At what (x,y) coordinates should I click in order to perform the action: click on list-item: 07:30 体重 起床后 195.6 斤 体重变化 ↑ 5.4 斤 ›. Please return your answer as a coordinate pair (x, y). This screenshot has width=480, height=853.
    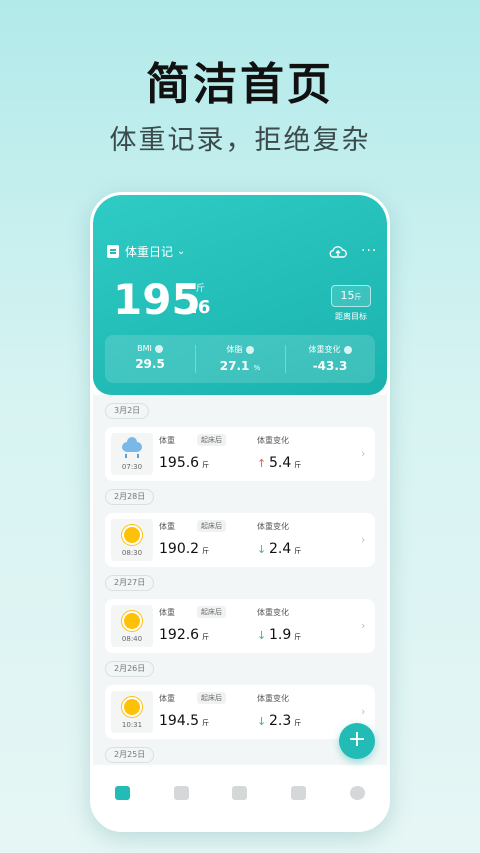
    Looking at the image, I should click on (240, 454).